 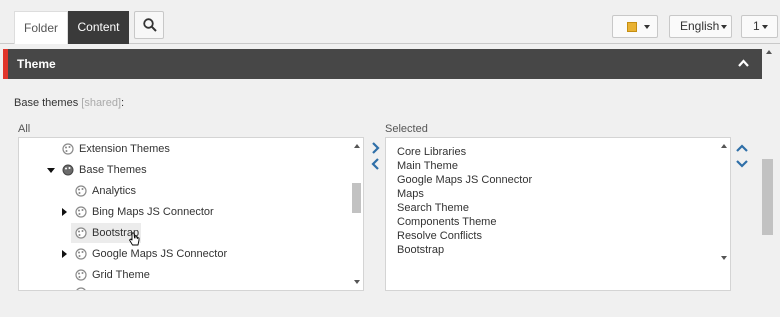 What do you see at coordinates (153, 212) in the screenshot?
I see `tree-item-label: Bing Maps JS Connector` at bounding box center [153, 212].